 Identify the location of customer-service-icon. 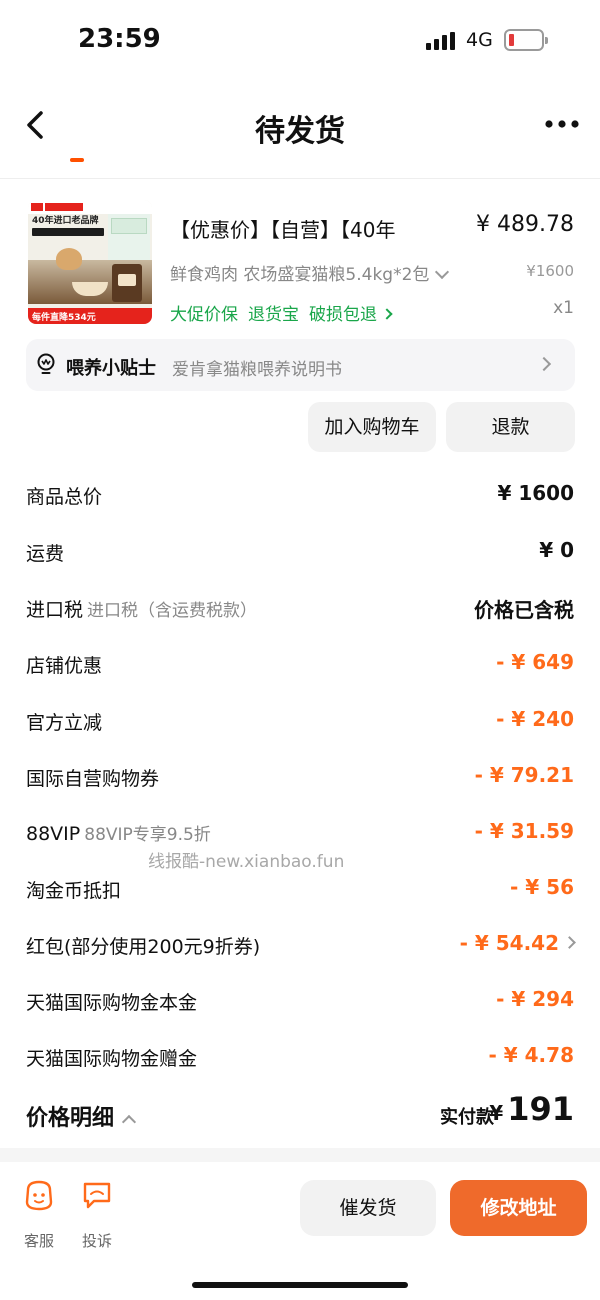
(39, 1195).